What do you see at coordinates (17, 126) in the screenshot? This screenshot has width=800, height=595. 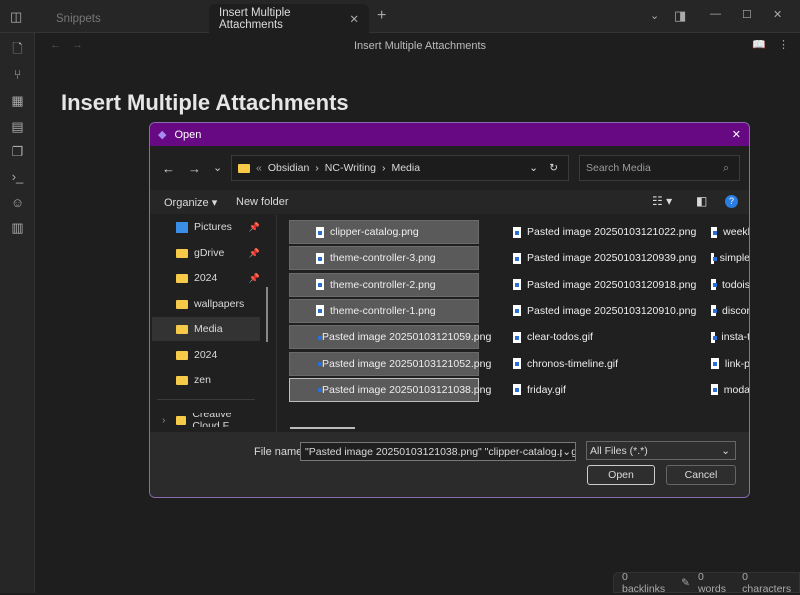 I see `calendar-icon: ▤` at bounding box center [17, 126].